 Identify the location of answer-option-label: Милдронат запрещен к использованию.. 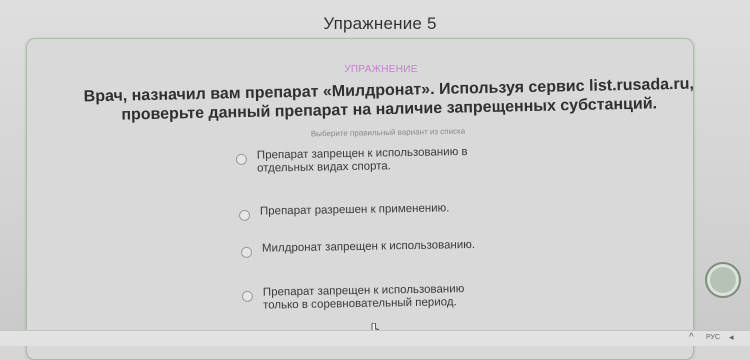
(368, 247).